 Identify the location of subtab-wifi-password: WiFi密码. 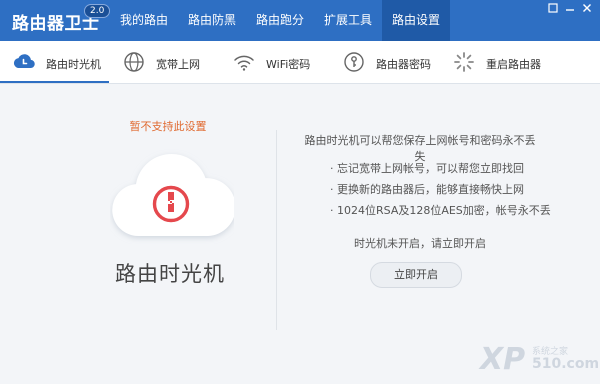
(274, 62).